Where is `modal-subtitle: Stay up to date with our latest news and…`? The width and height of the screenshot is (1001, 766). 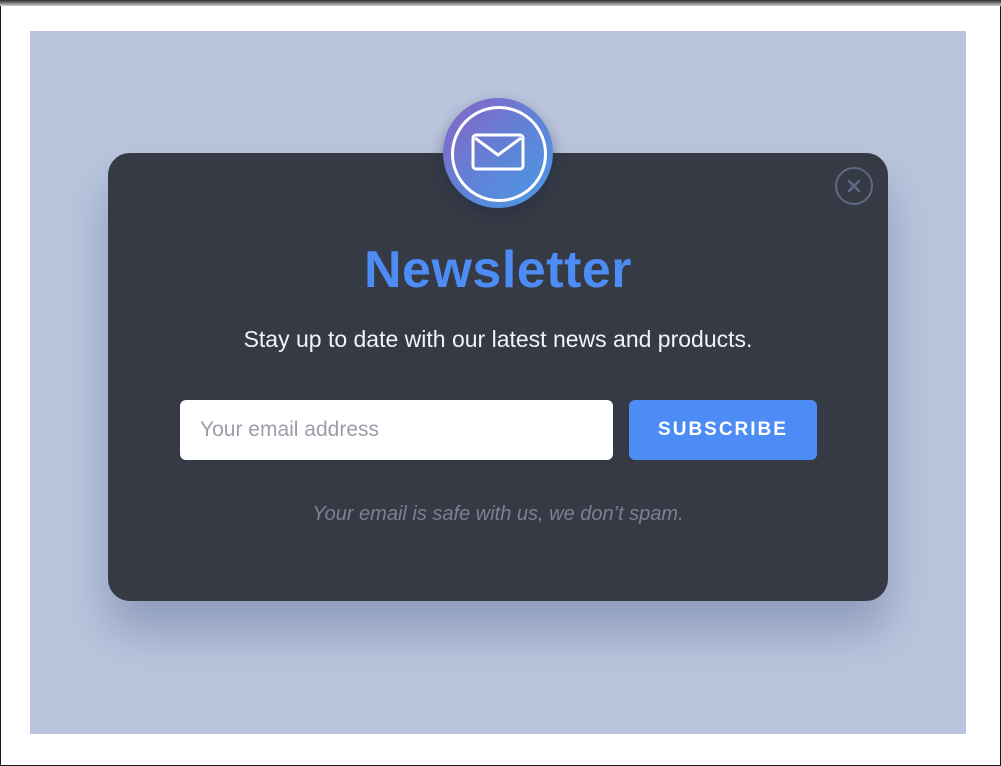
modal-subtitle: Stay up to date with our latest news and… is located at coordinates (498, 339).